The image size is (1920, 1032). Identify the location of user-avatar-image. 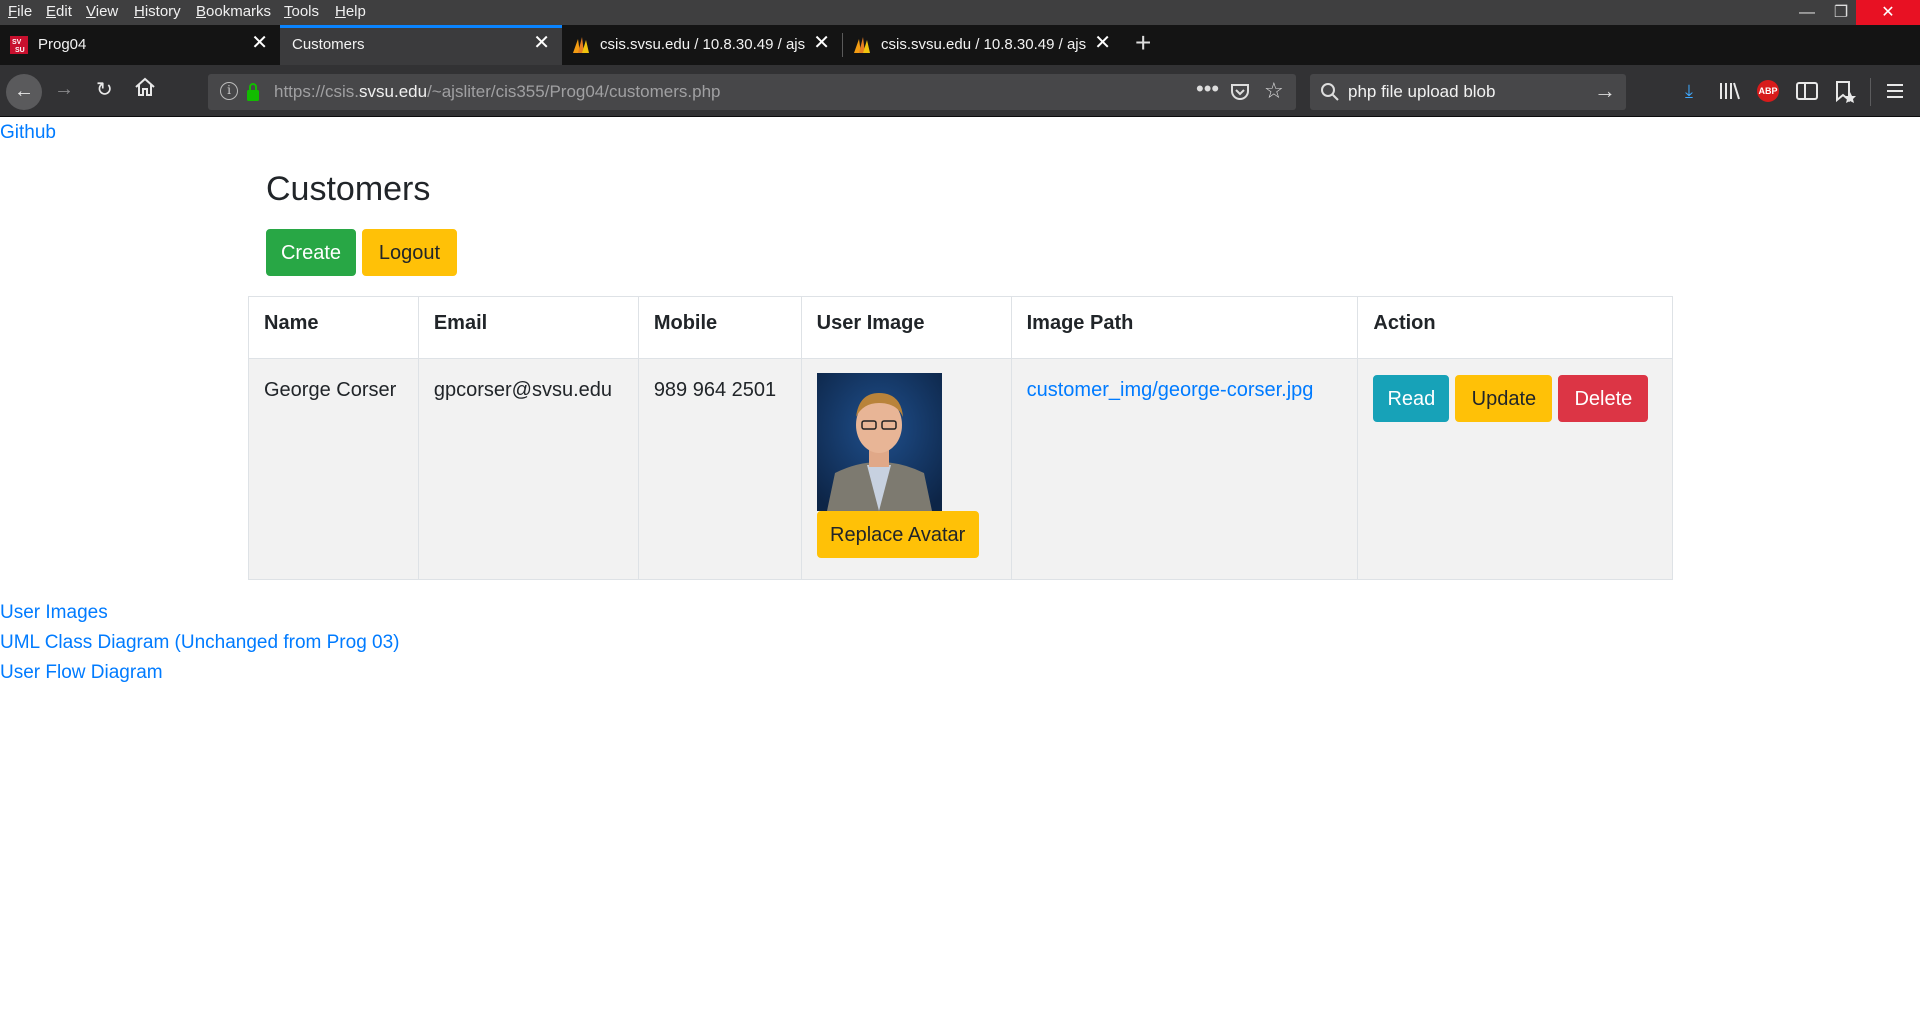
(879, 442).